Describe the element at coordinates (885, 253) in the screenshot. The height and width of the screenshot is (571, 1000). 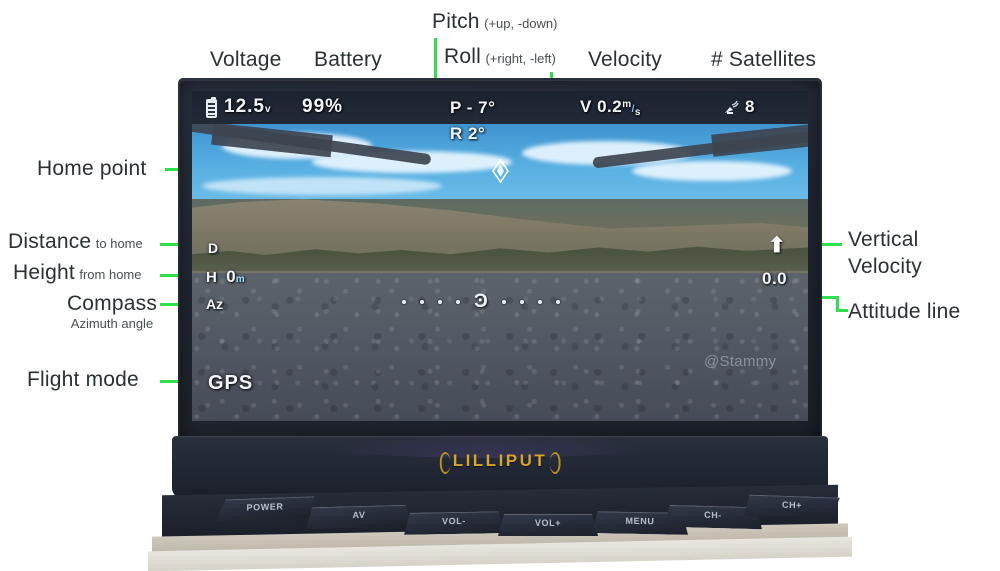
I see `annotation-vertical-velocity: Vertical Velocity` at that location.